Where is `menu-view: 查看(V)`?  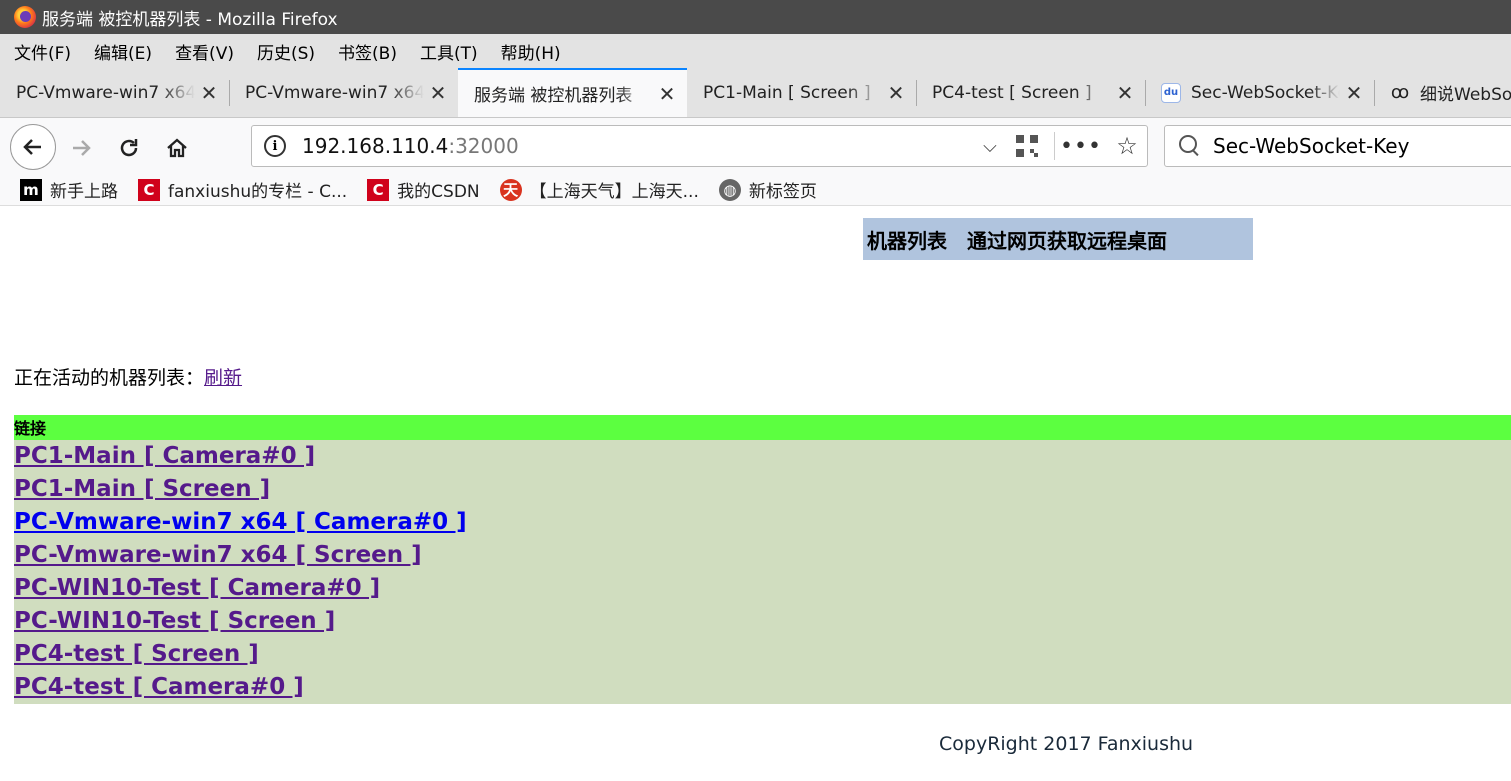 menu-view: 查看(V) is located at coordinates (204, 51).